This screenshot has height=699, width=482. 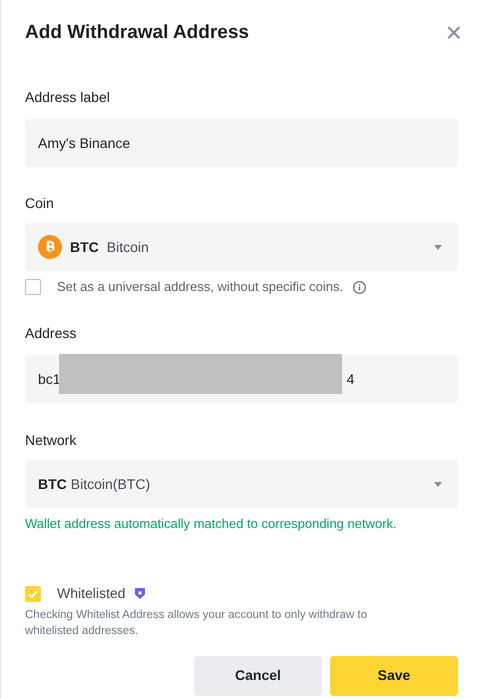 I want to click on whitelist-description: Checking Whitelist Address allows your account to only withdraw to whitelisted addresses., so click(x=196, y=623).